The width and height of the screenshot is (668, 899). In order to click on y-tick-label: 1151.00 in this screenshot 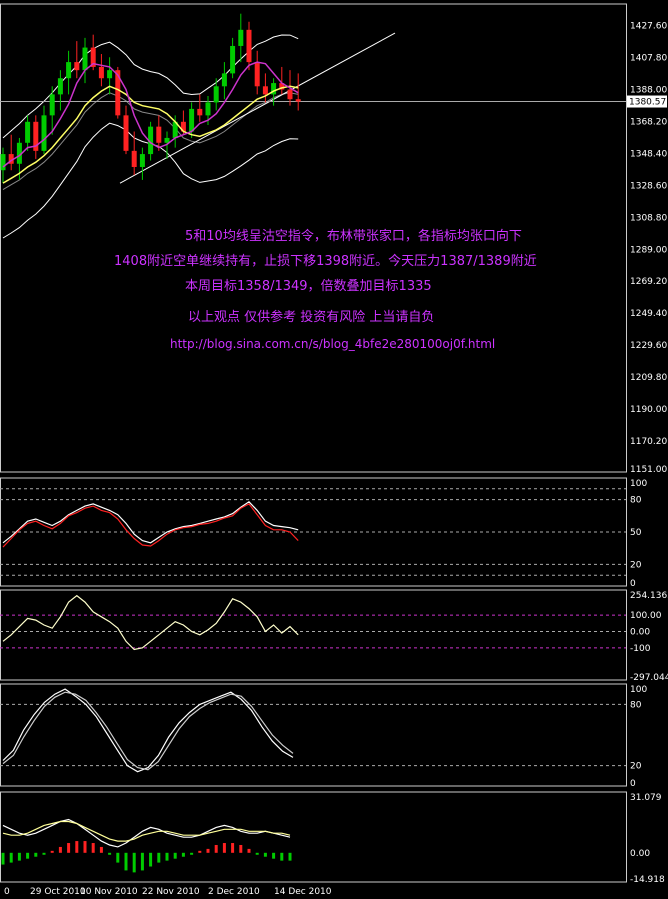, I will do `click(648, 470)`.